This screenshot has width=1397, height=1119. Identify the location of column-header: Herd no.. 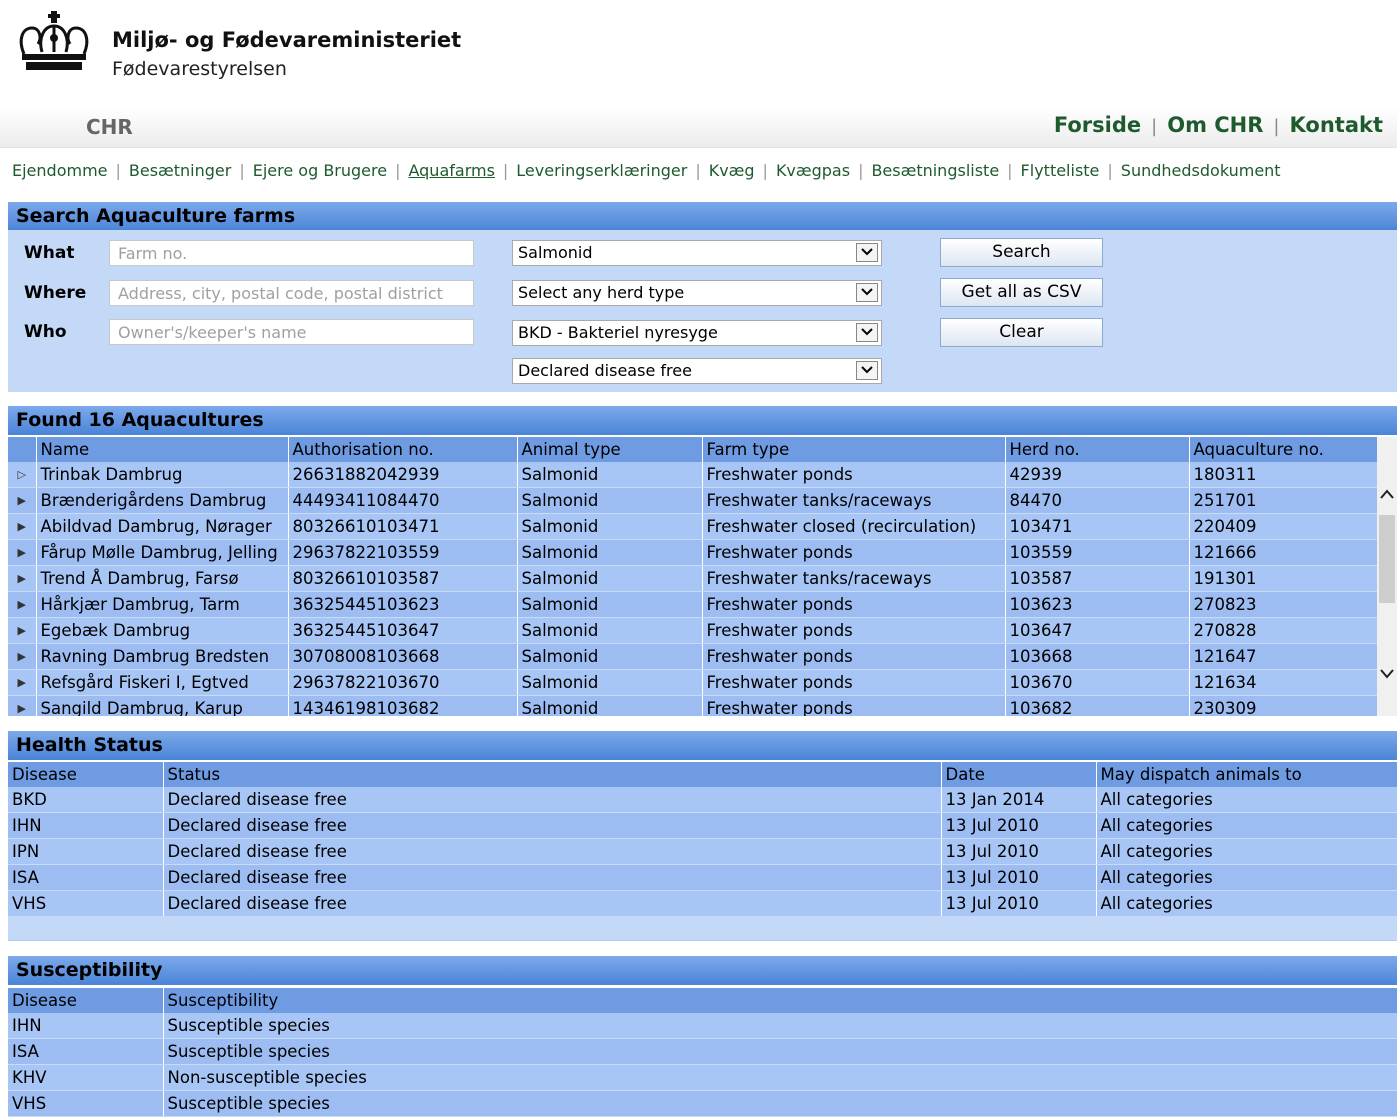
(1097, 449).